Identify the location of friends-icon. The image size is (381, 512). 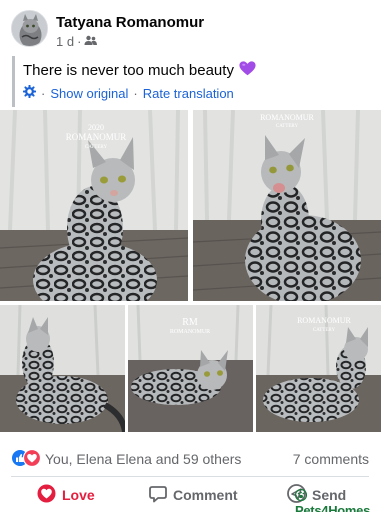
(91, 41).